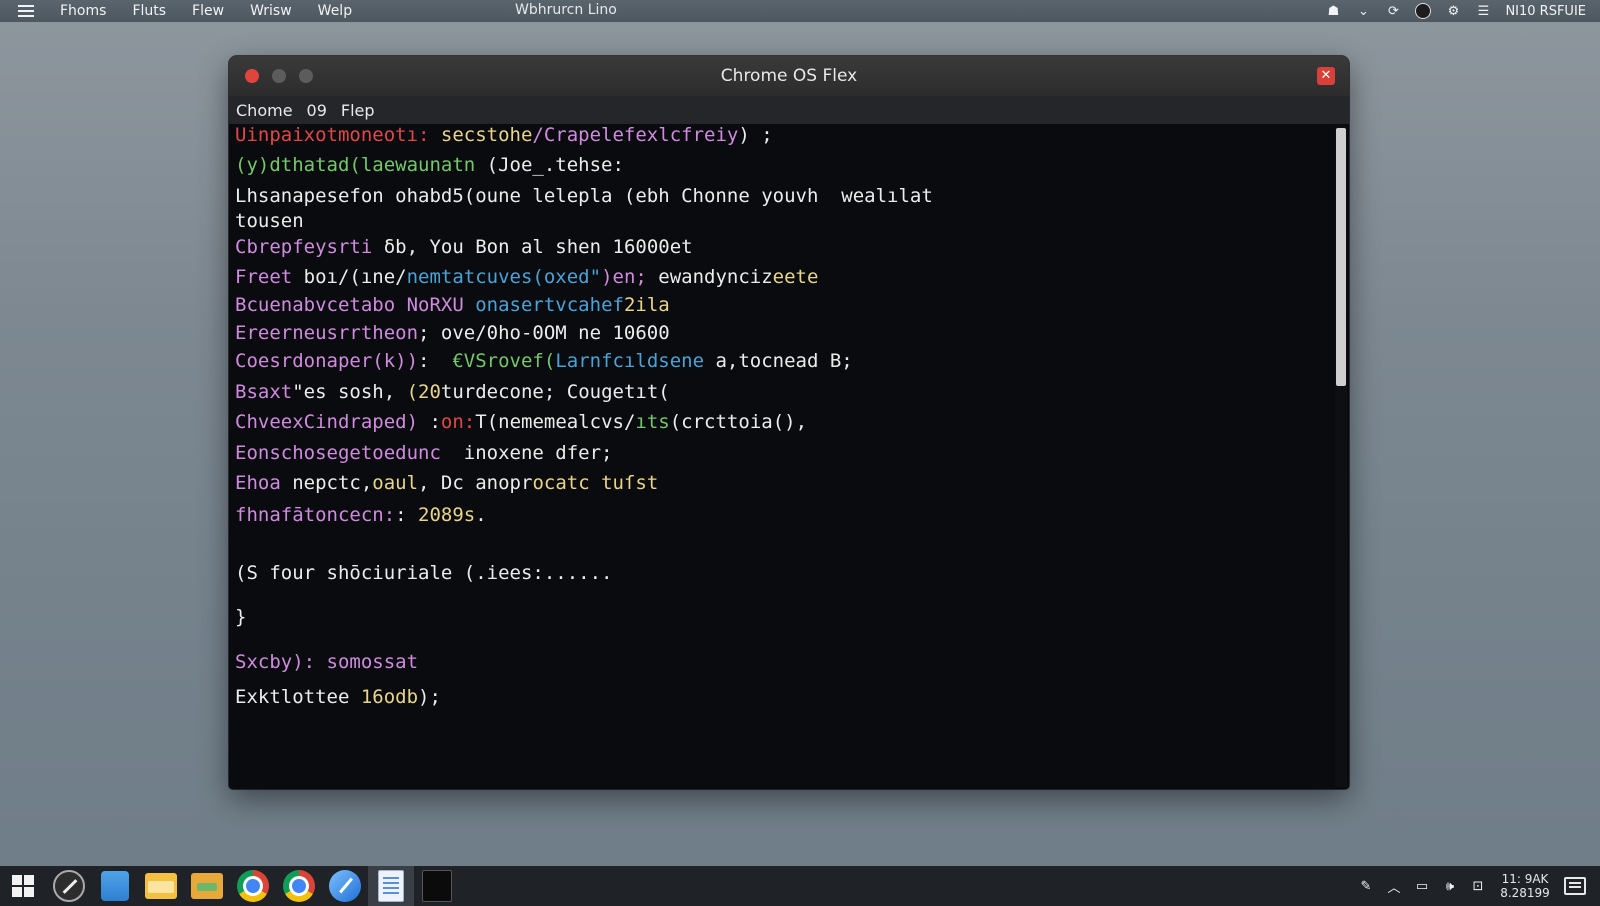 This screenshot has height=906, width=1600. I want to click on taskbar-app-folder, so click(207, 886).